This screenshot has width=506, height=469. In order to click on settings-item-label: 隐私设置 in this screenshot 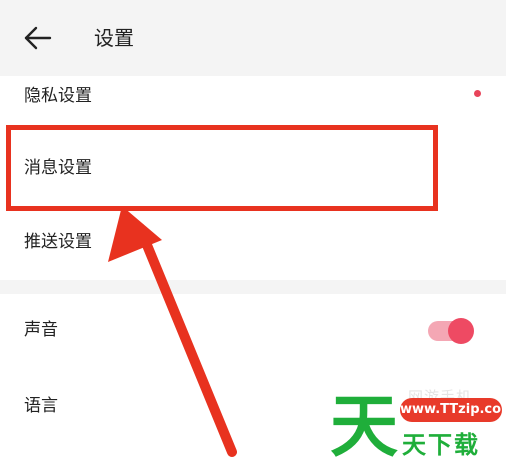, I will do `click(58, 96)`.